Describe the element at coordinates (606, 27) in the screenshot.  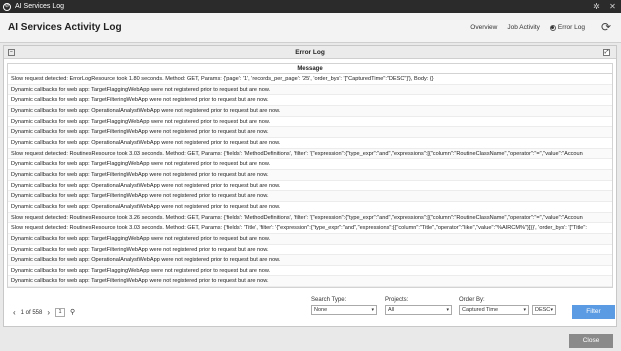
I see `refresh-icon: ⟳` at that location.